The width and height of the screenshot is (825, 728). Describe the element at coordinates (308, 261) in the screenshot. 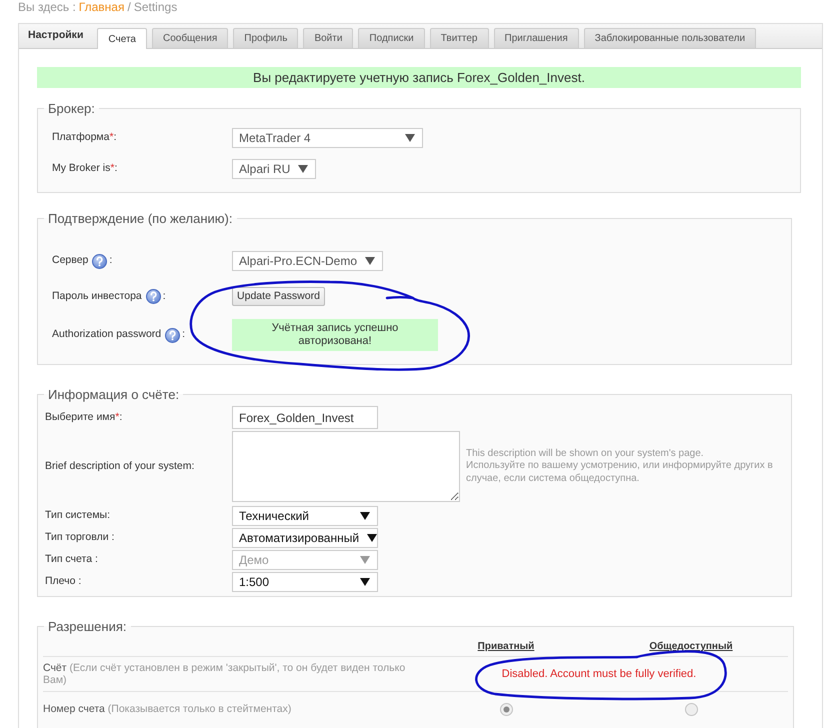

I see `dropdown-select: Alpari-Pro.ECN-Demo` at that location.